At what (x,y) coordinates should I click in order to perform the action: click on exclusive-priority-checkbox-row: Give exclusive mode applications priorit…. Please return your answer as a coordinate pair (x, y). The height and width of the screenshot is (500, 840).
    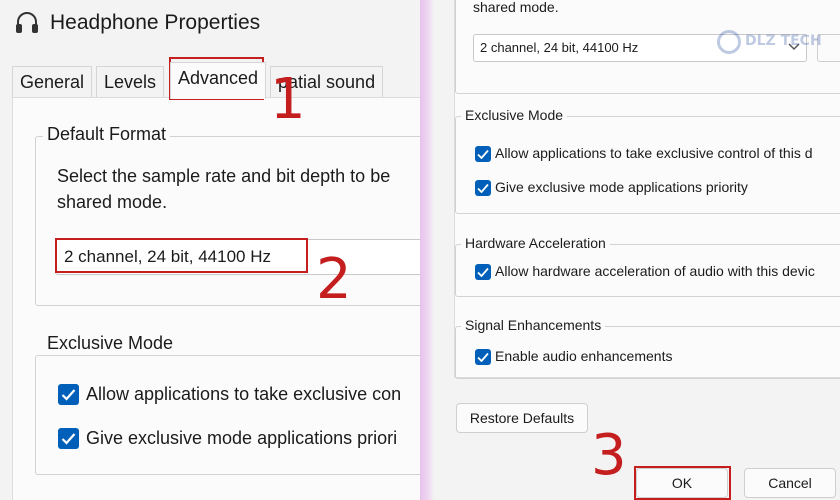
    Looking at the image, I should click on (657, 188).